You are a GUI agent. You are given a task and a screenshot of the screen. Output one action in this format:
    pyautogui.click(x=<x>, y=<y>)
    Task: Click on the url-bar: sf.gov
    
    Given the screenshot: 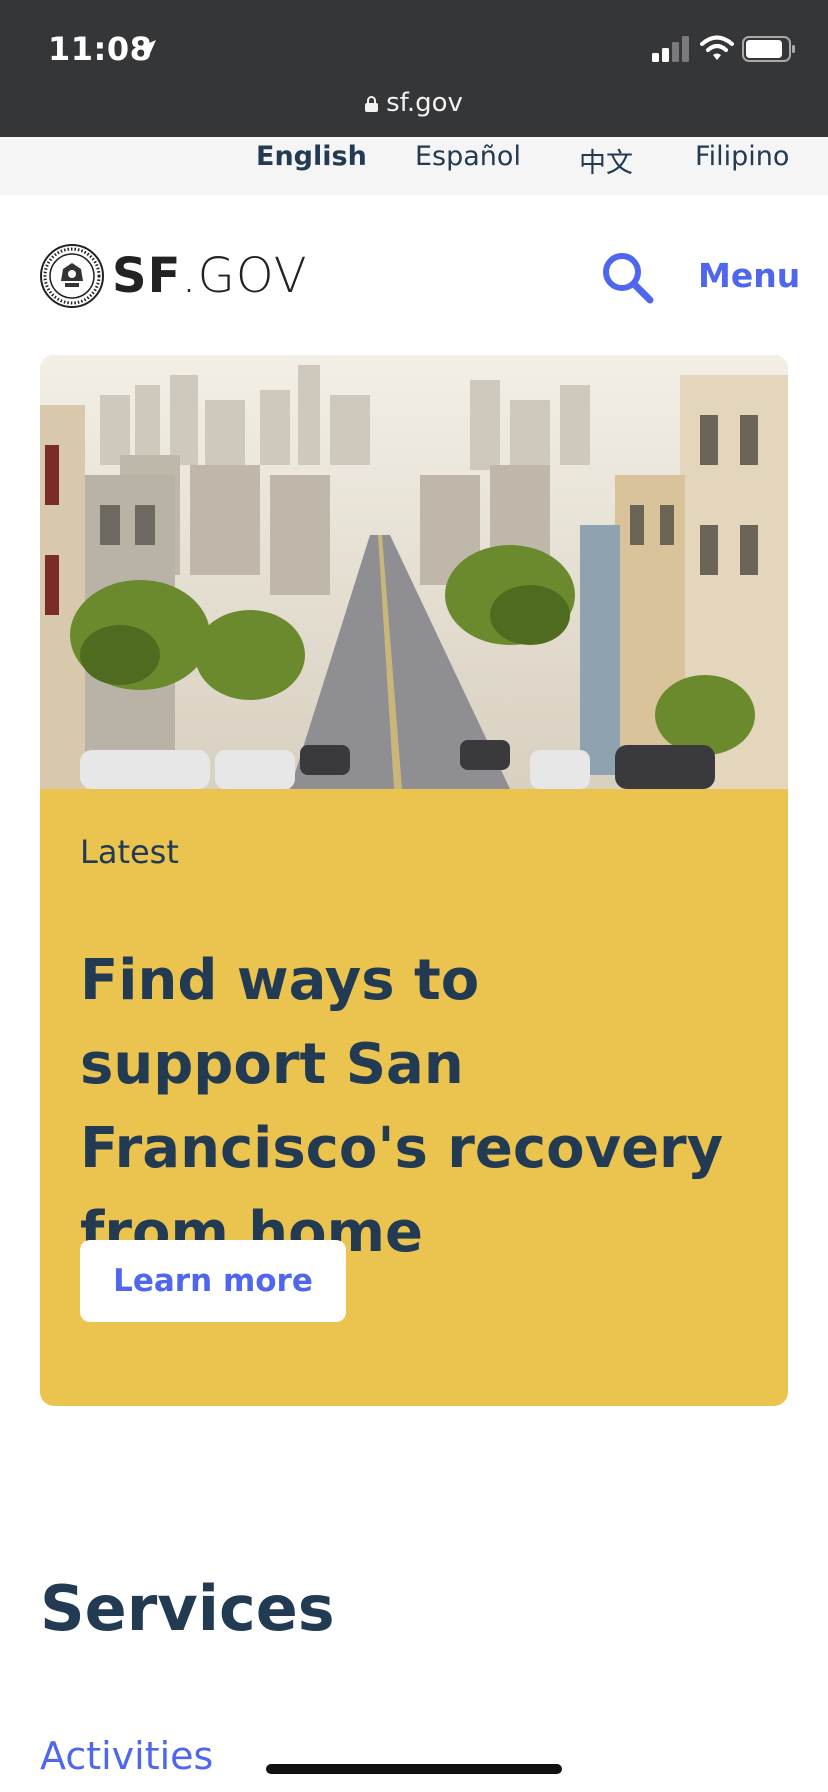 What is the action you would take?
    pyautogui.click(x=414, y=103)
    